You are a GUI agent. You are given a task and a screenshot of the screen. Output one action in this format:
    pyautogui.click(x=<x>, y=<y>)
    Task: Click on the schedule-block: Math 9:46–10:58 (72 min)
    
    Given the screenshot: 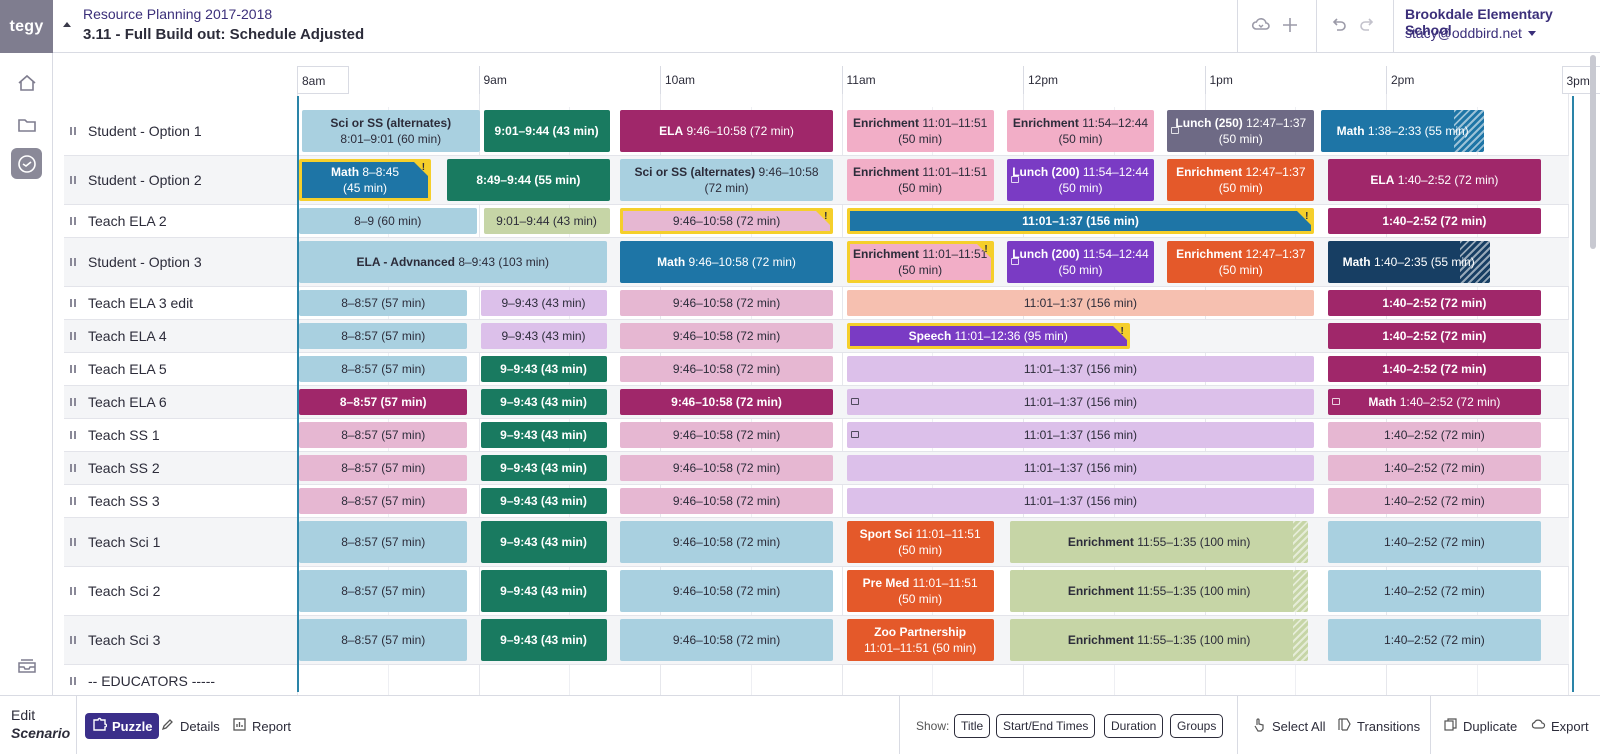 What is the action you would take?
    pyautogui.click(x=727, y=262)
    